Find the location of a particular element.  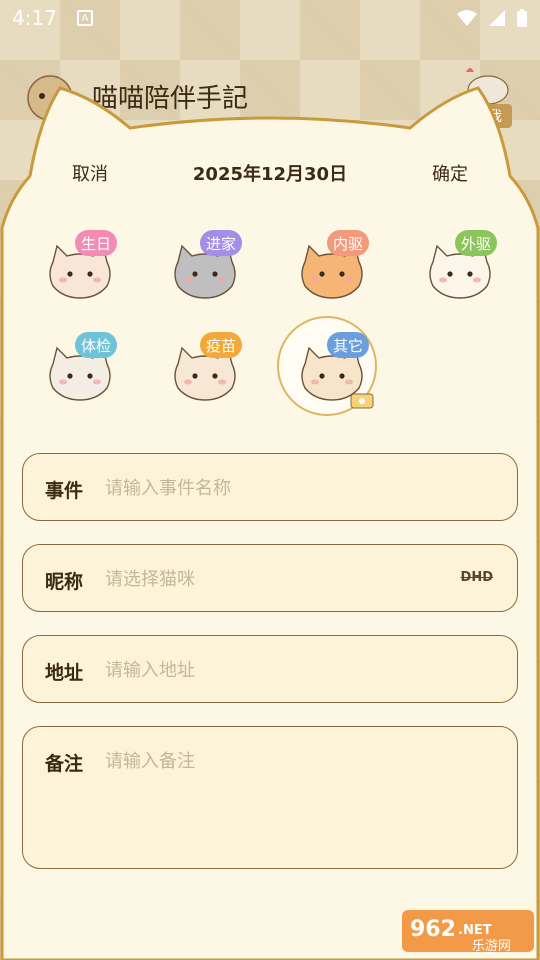

status-icons is located at coordinates (492, 18).